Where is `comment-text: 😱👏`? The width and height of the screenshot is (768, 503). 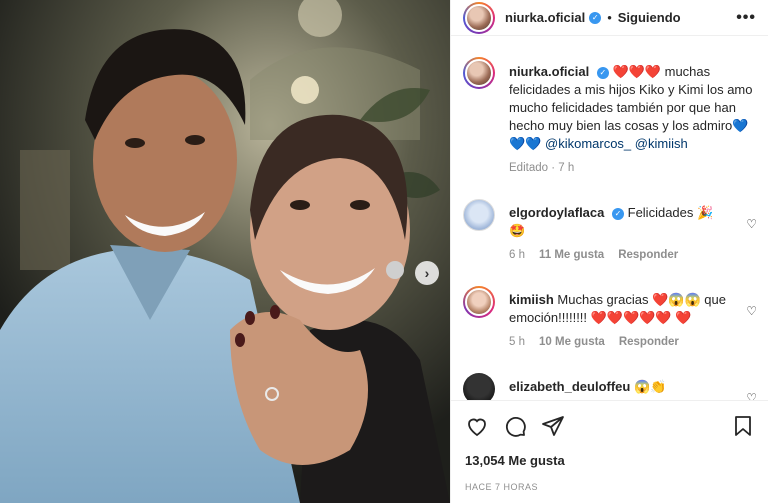 comment-text: 😱👏 is located at coordinates (650, 386).